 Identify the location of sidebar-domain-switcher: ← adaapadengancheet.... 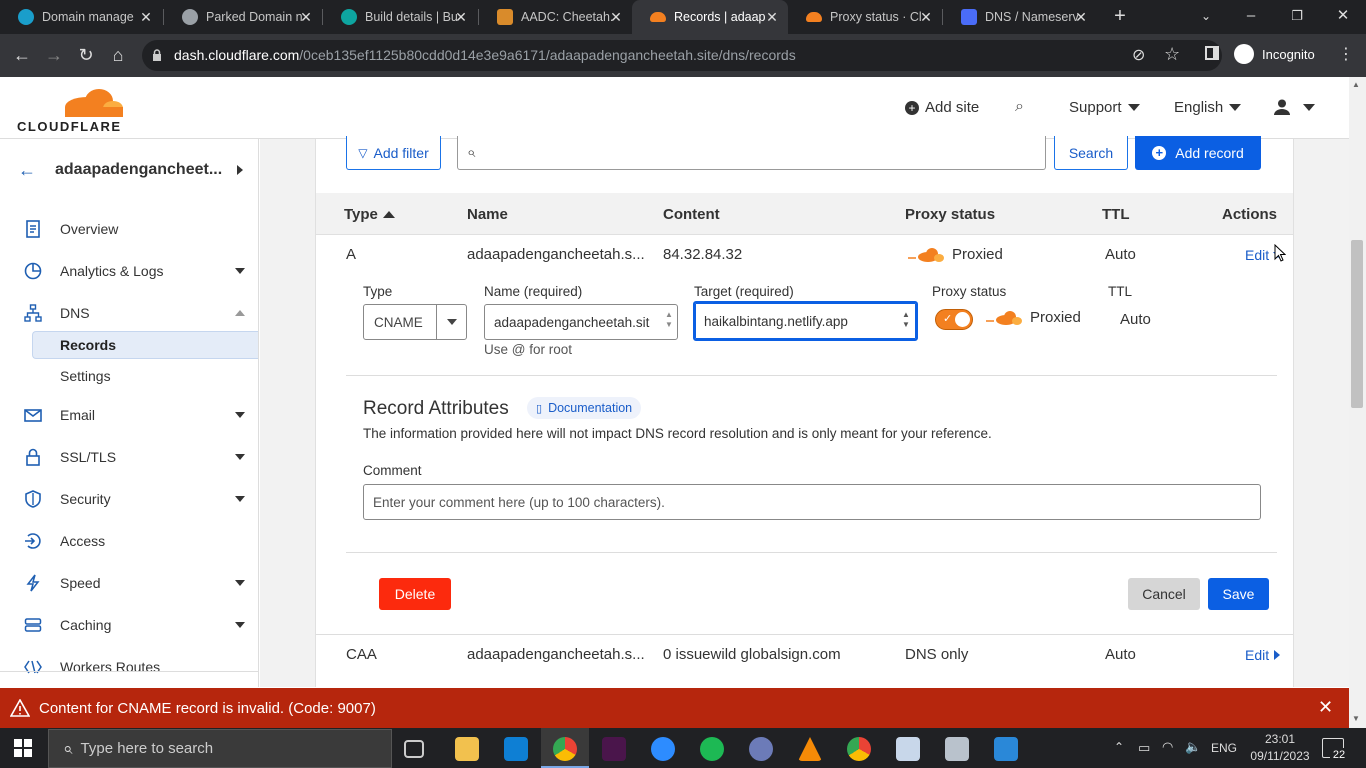
(129, 170).